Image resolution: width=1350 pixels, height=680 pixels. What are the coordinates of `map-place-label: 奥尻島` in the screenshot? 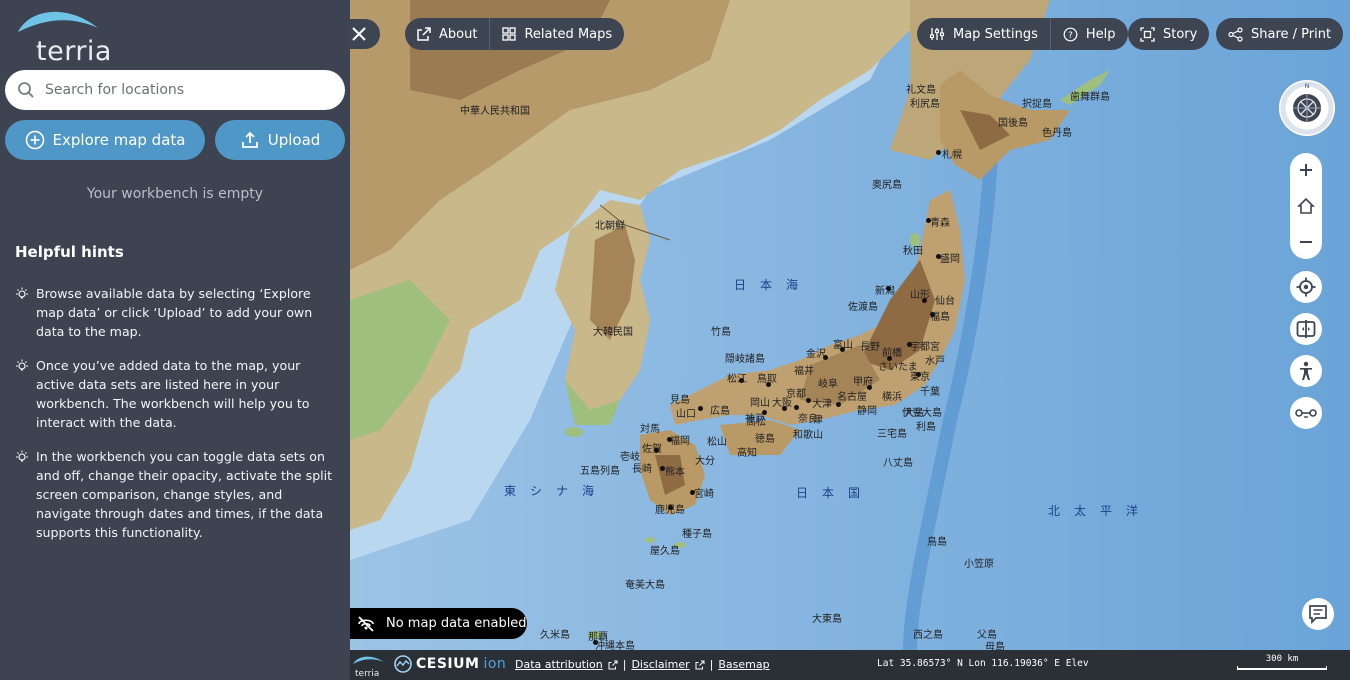 It's located at (887, 185).